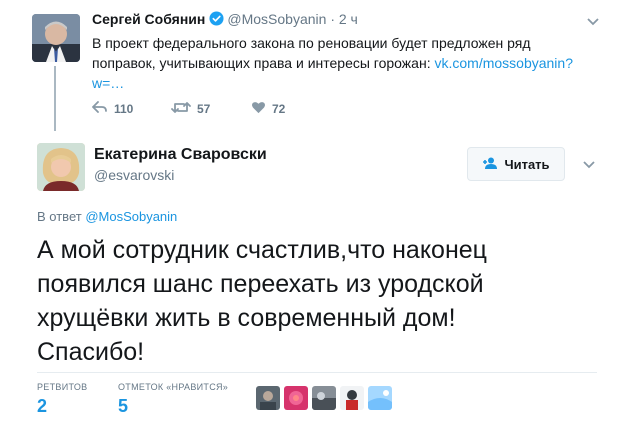 The height and width of the screenshot is (428, 632). What do you see at coordinates (42, 406) in the screenshot?
I see `retweets-value: 2` at bounding box center [42, 406].